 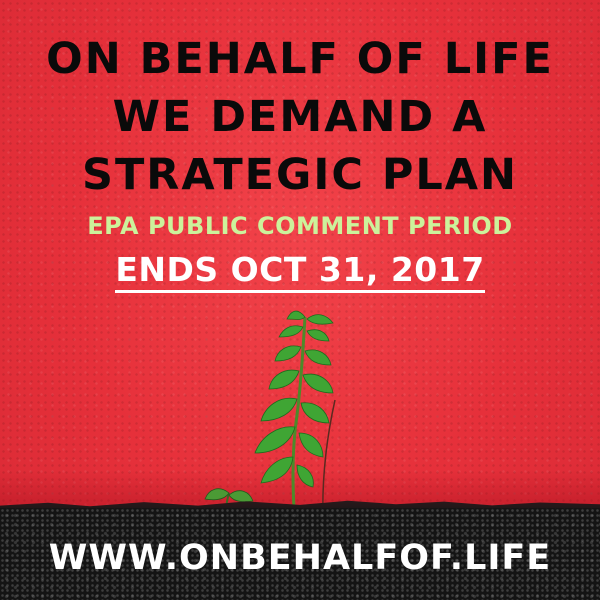 What do you see at coordinates (291, 331) in the screenshot?
I see `leaf-top-left` at bounding box center [291, 331].